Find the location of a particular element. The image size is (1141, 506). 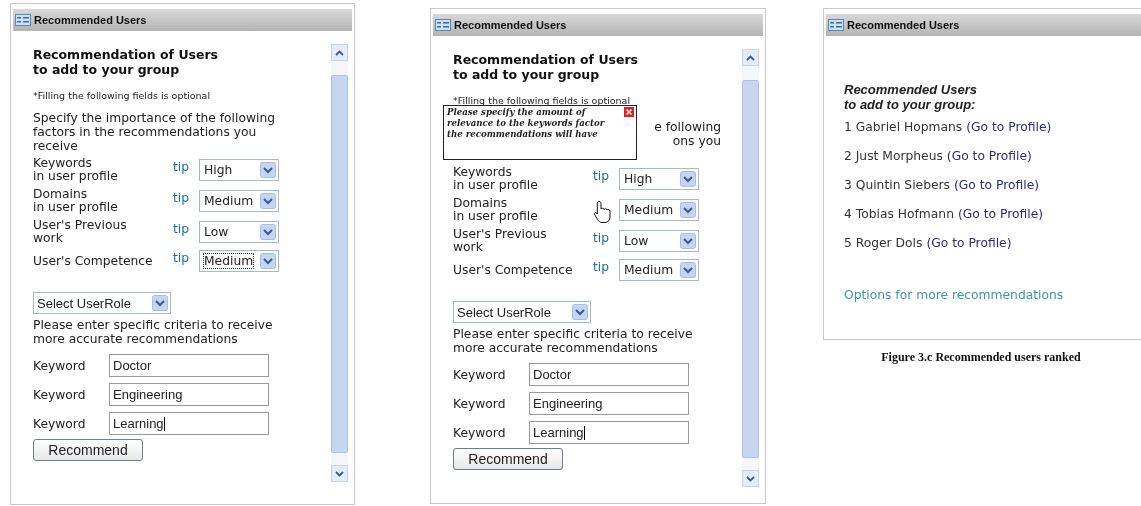

user-name: 4 Tobias Hofmann is located at coordinates (899, 214).